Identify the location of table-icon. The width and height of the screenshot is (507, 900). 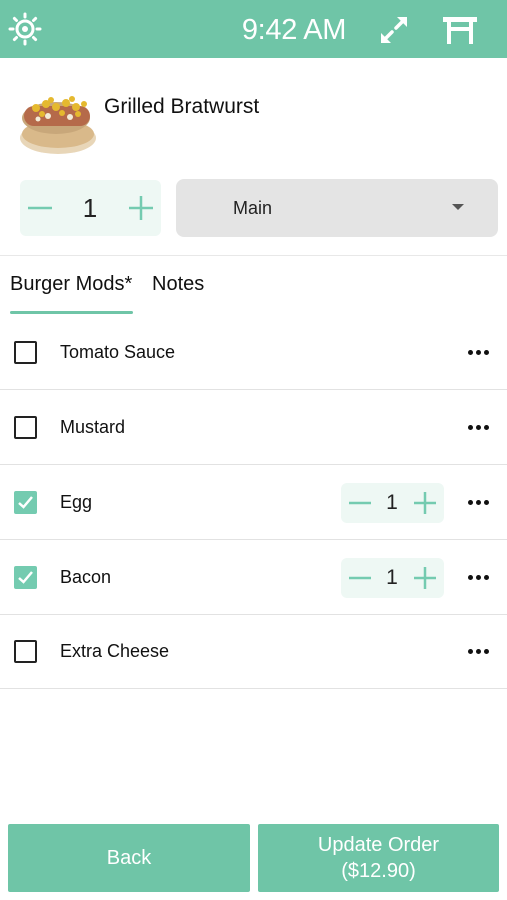
(460, 30).